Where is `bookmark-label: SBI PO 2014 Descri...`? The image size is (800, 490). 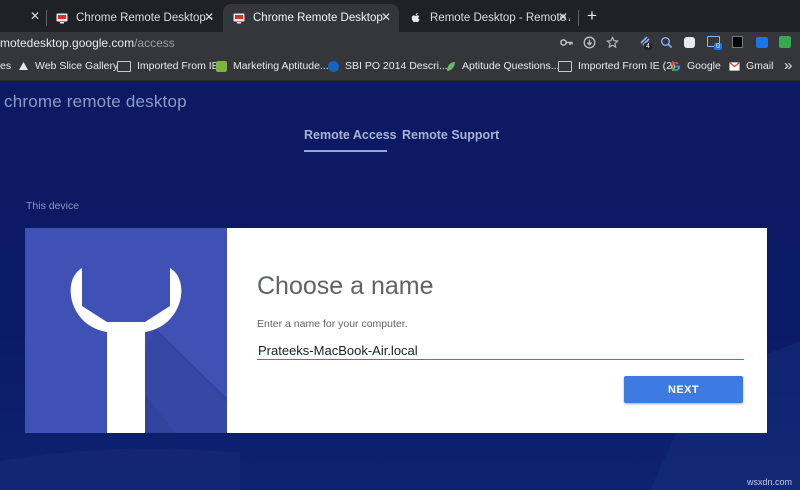
bookmark-label: SBI PO 2014 Descri... is located at coordinates (396, 66).